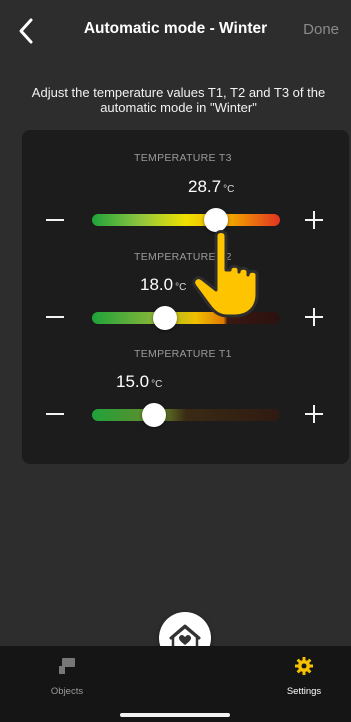  What do you see at coordinates (183, 158) in the screenshot?
I see `t3-label: TEMPERATURE T3` at bounding box center [183, 158].